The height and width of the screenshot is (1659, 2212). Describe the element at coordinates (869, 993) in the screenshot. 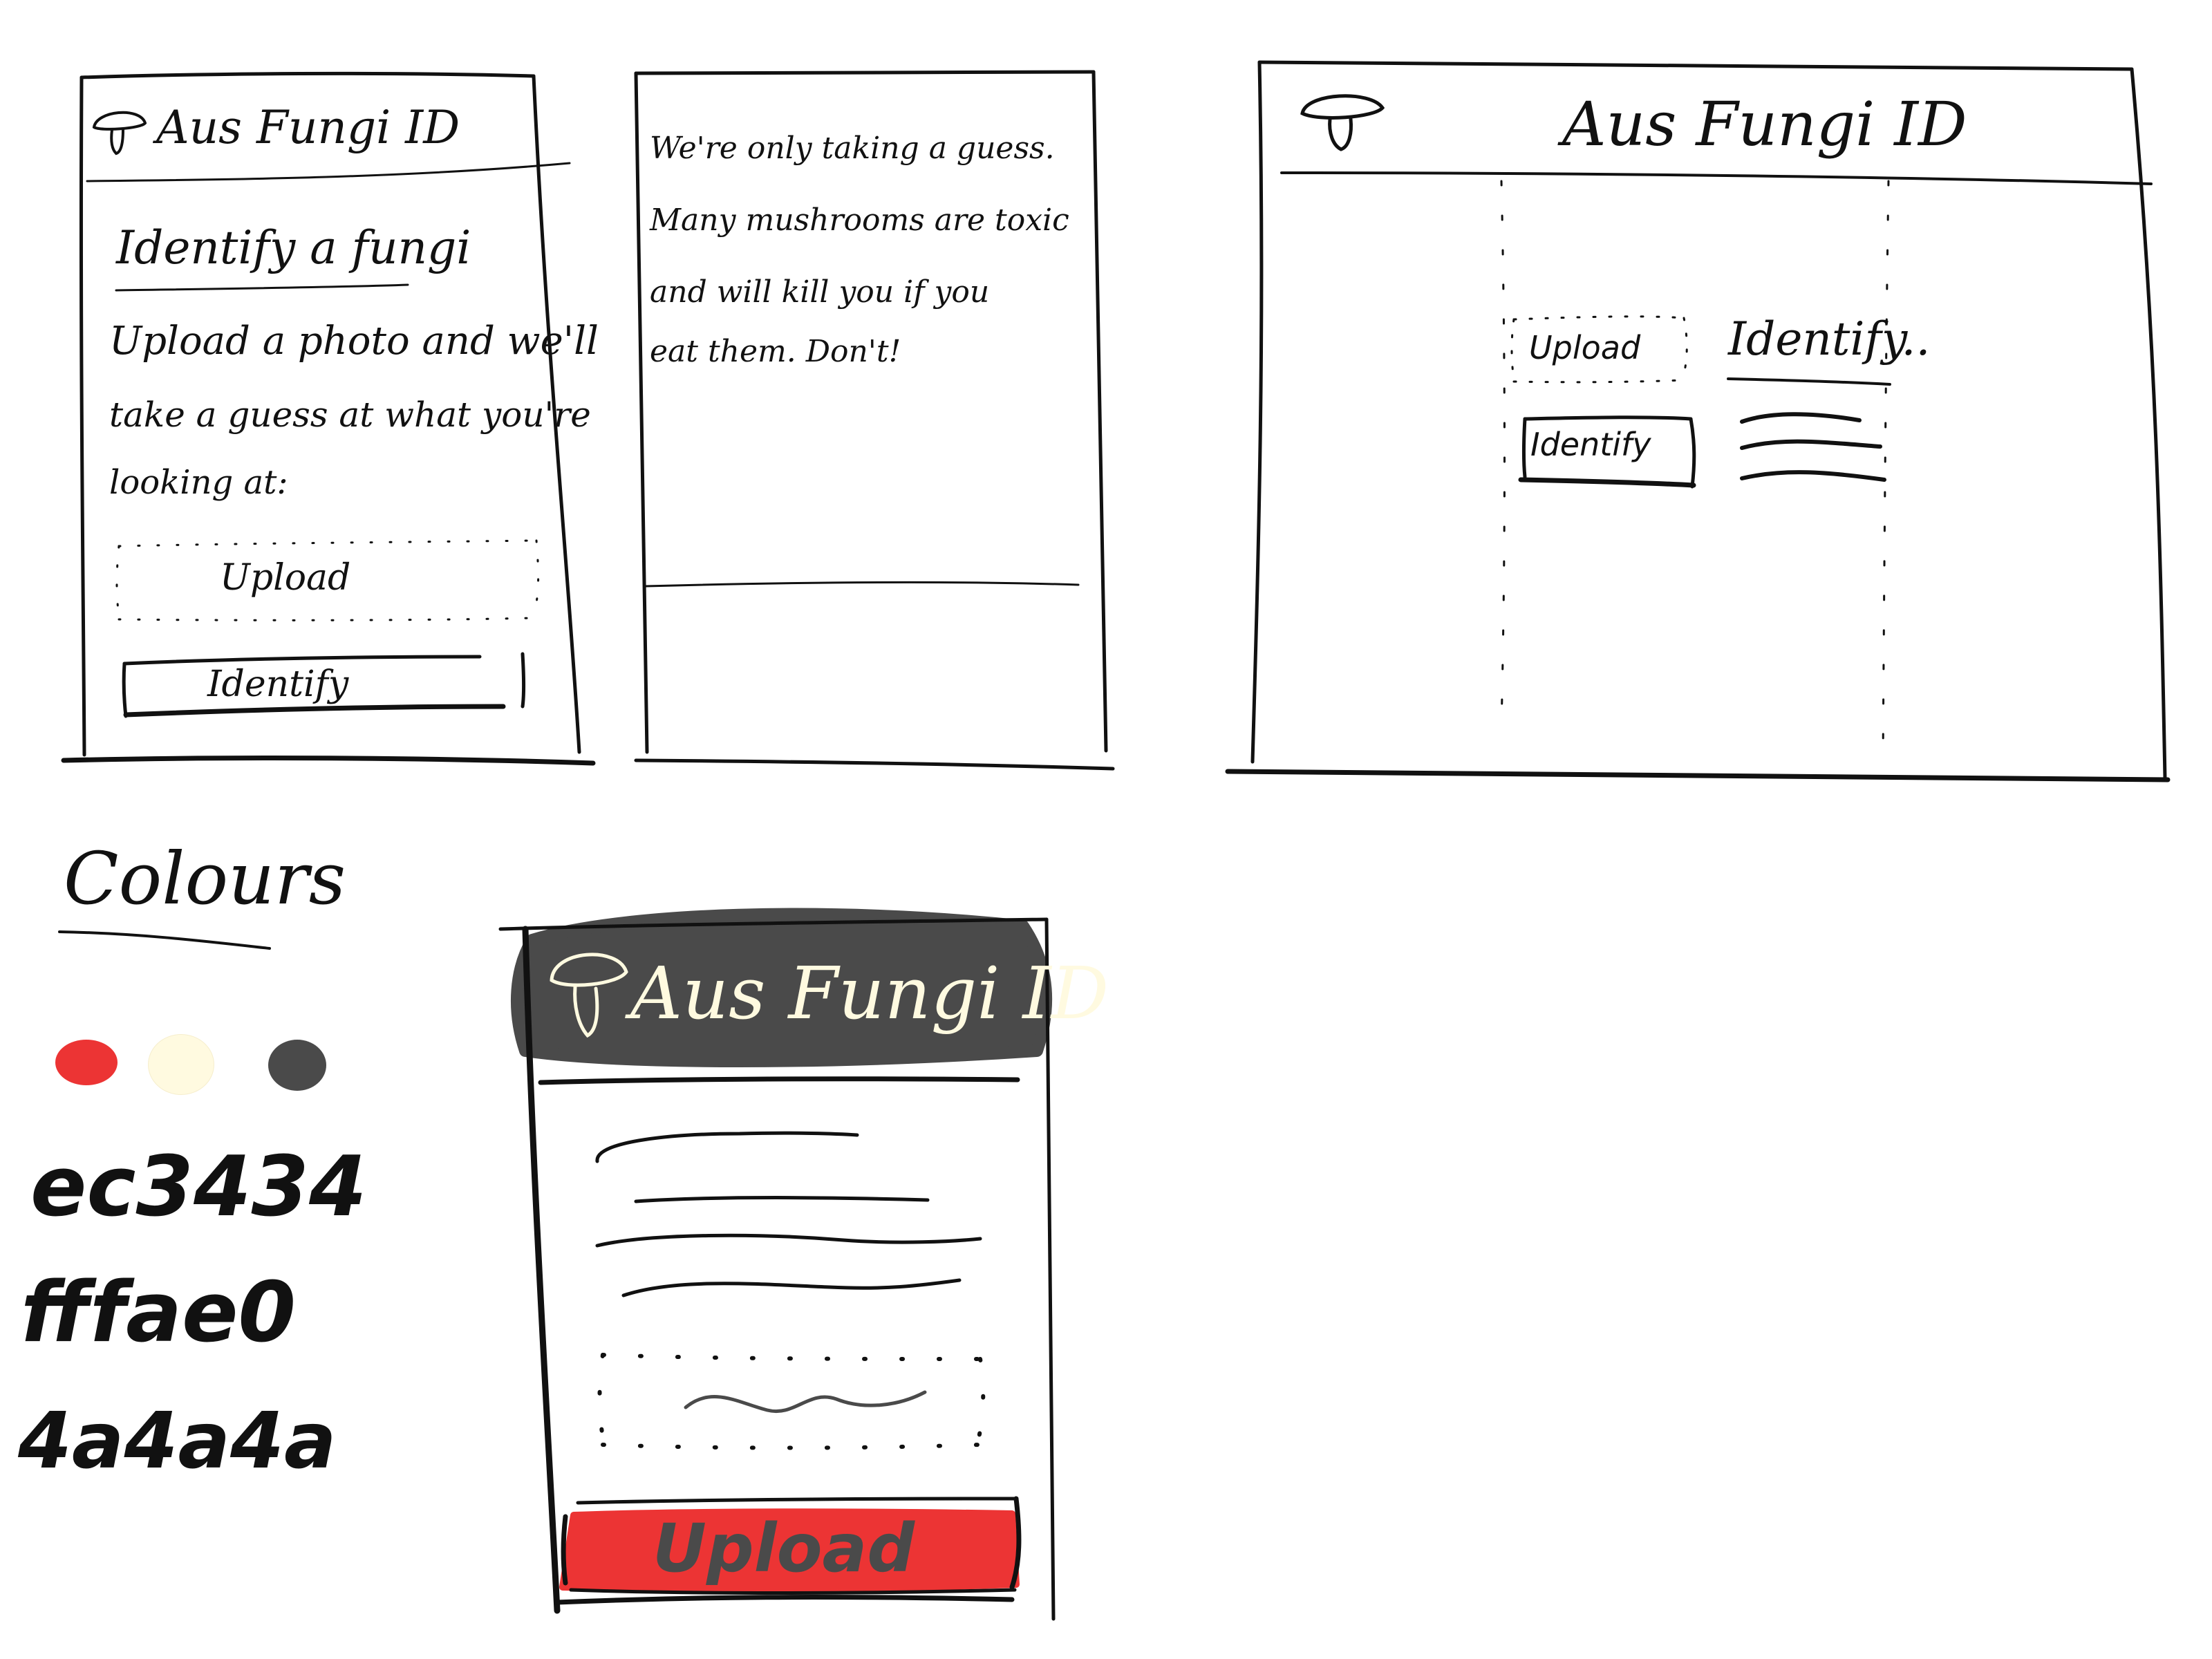

I see `color-mockup-app-title: Aus Fungi ID` at that location.